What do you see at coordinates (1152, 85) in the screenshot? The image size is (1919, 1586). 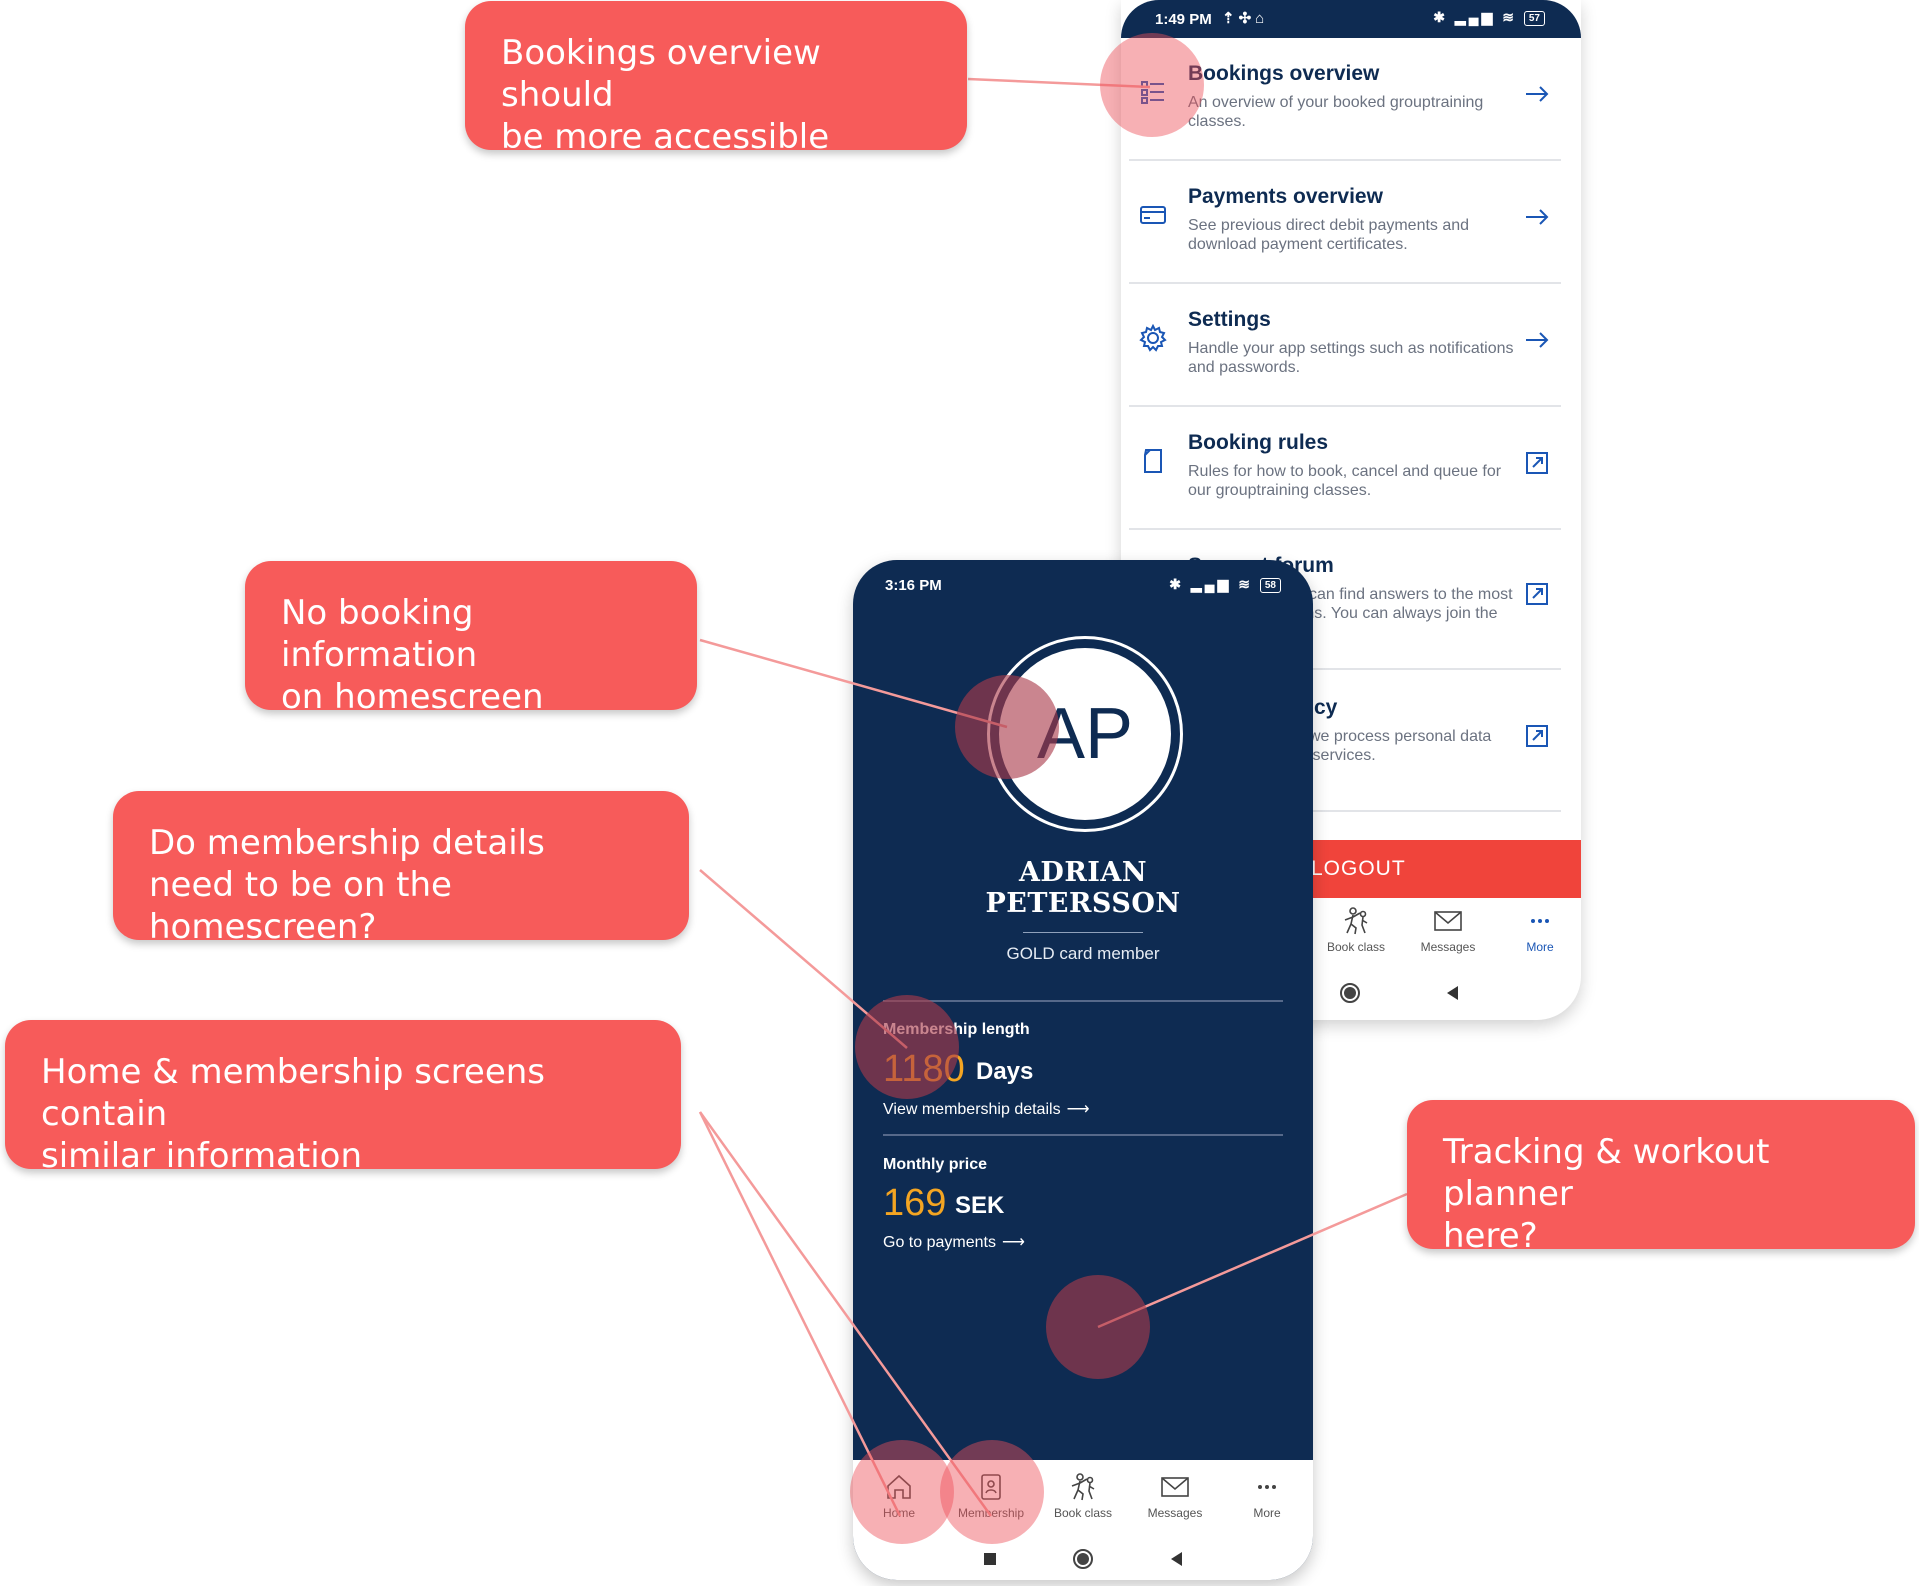 I see `hotspot-bookings-overview` at bounding box center [1152, 85].